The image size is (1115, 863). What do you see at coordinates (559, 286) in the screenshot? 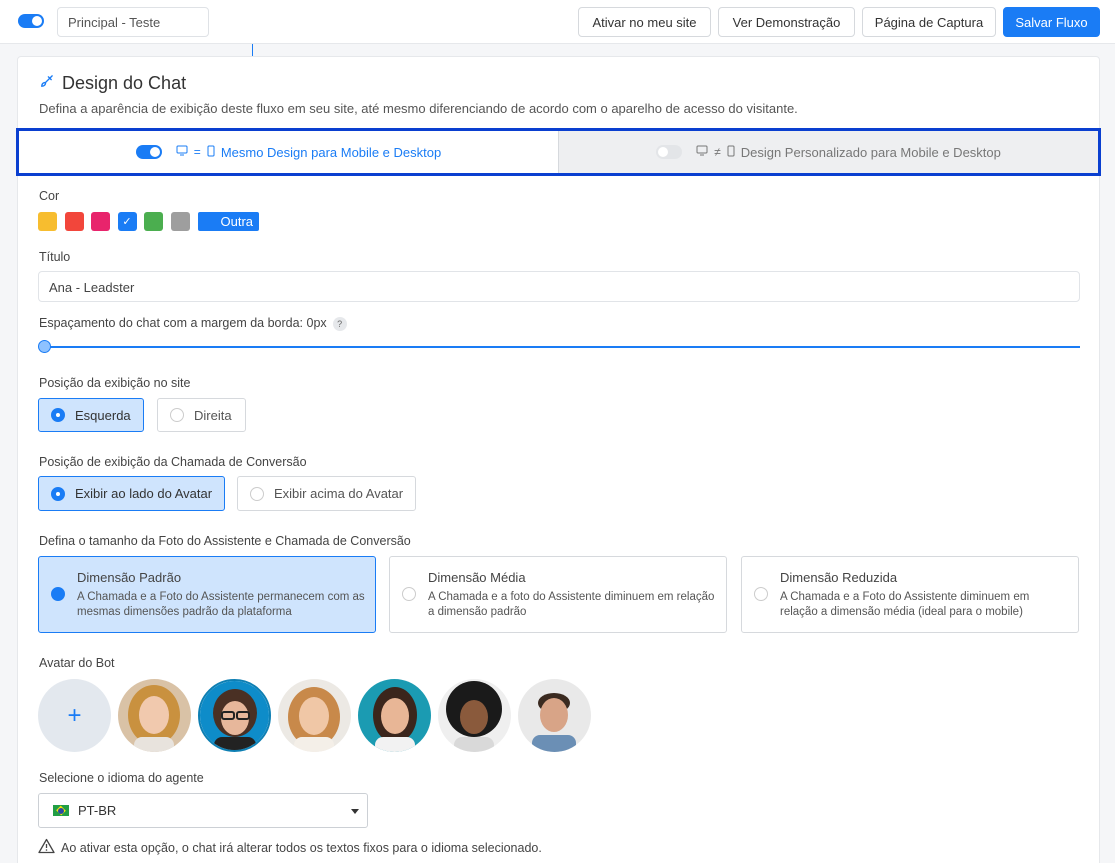
I see `title-input: Ana - Leadster` at bounding box center [559, 286].